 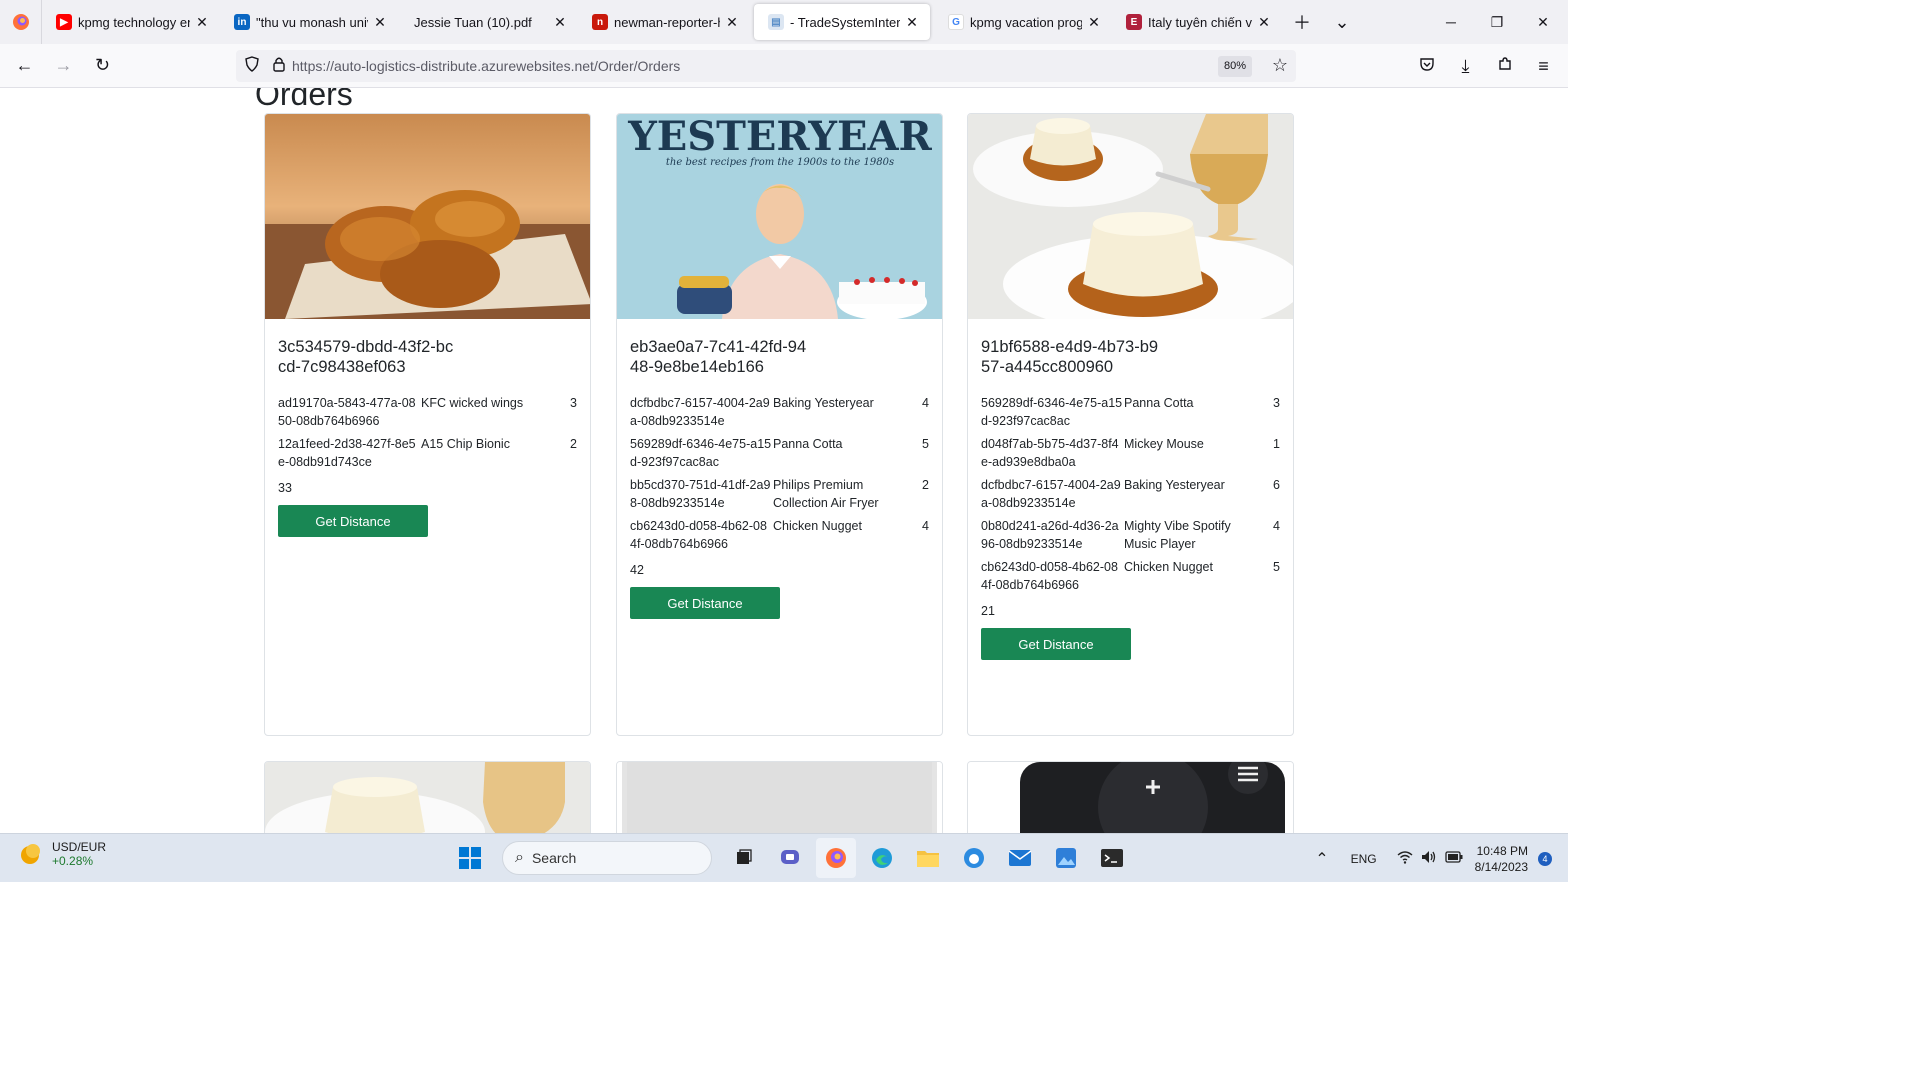 I want to click on close-window-button: ✕, so click(x=1543, y=22).